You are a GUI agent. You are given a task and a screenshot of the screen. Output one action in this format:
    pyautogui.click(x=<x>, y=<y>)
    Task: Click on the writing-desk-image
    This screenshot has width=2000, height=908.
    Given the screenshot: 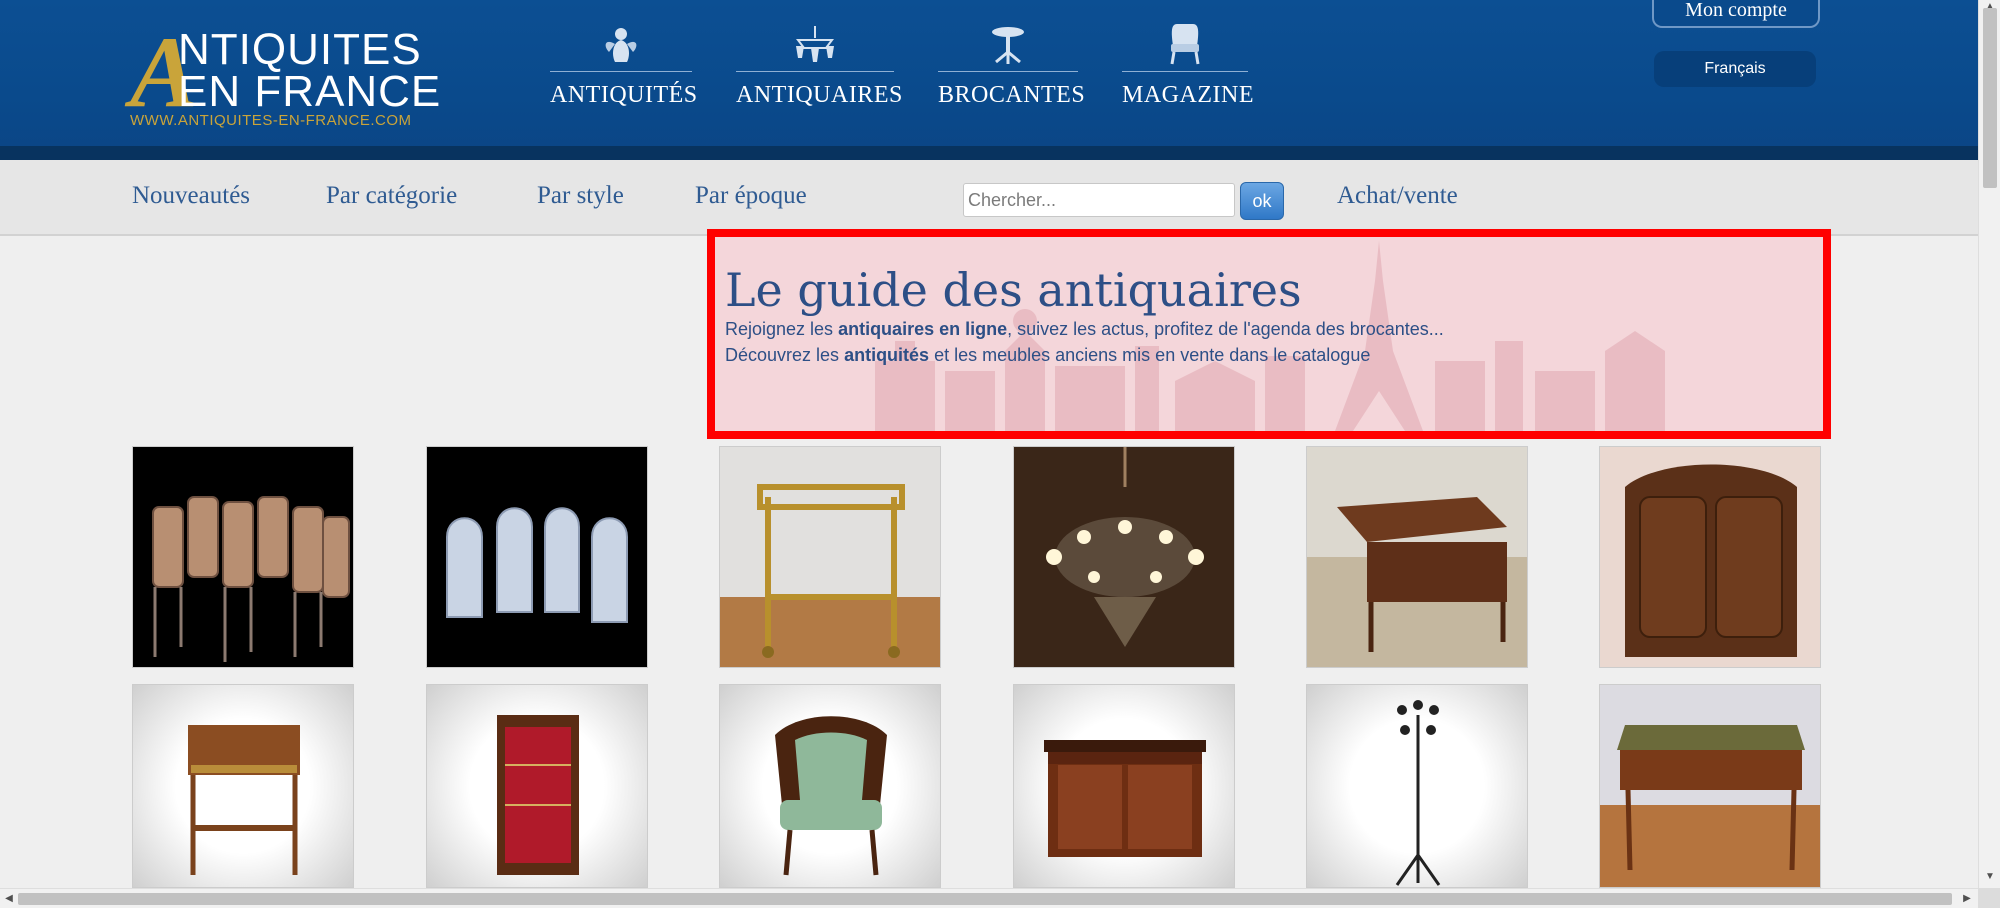 What is the action you would take?
    pyautogui.click(x=1417, y=557)
    